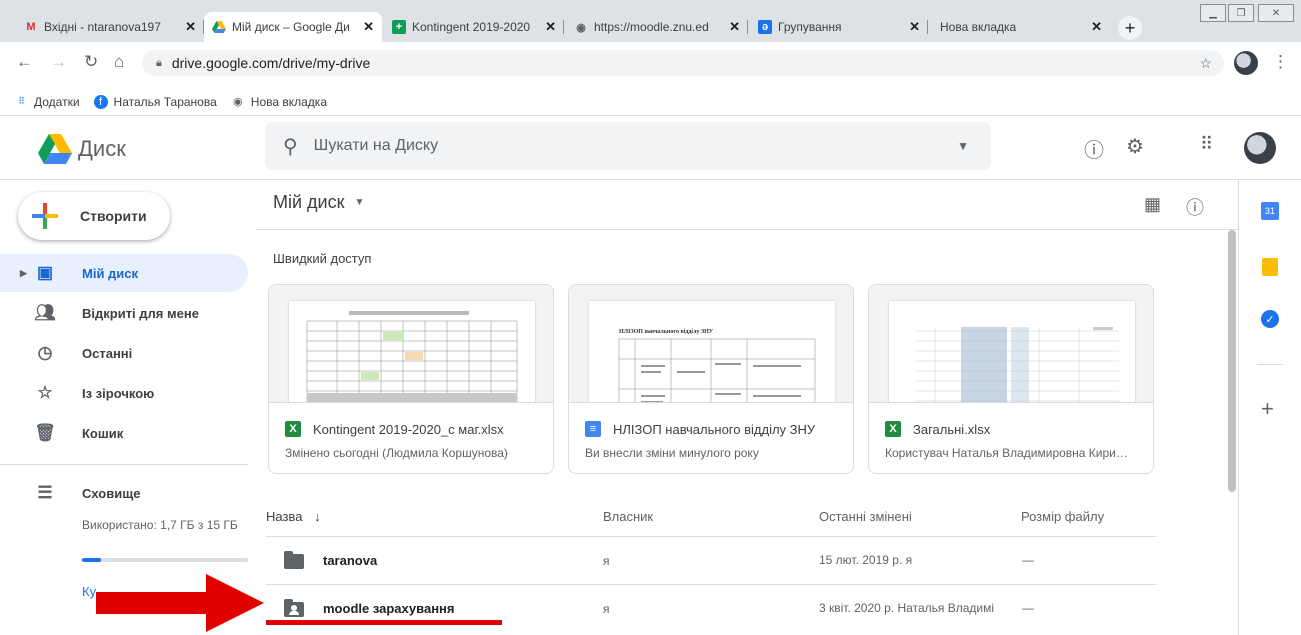 Image resolution: width=1301 pixels, height=635 pixels. I want to click on reload-icon: ↻, so click(91, 62).